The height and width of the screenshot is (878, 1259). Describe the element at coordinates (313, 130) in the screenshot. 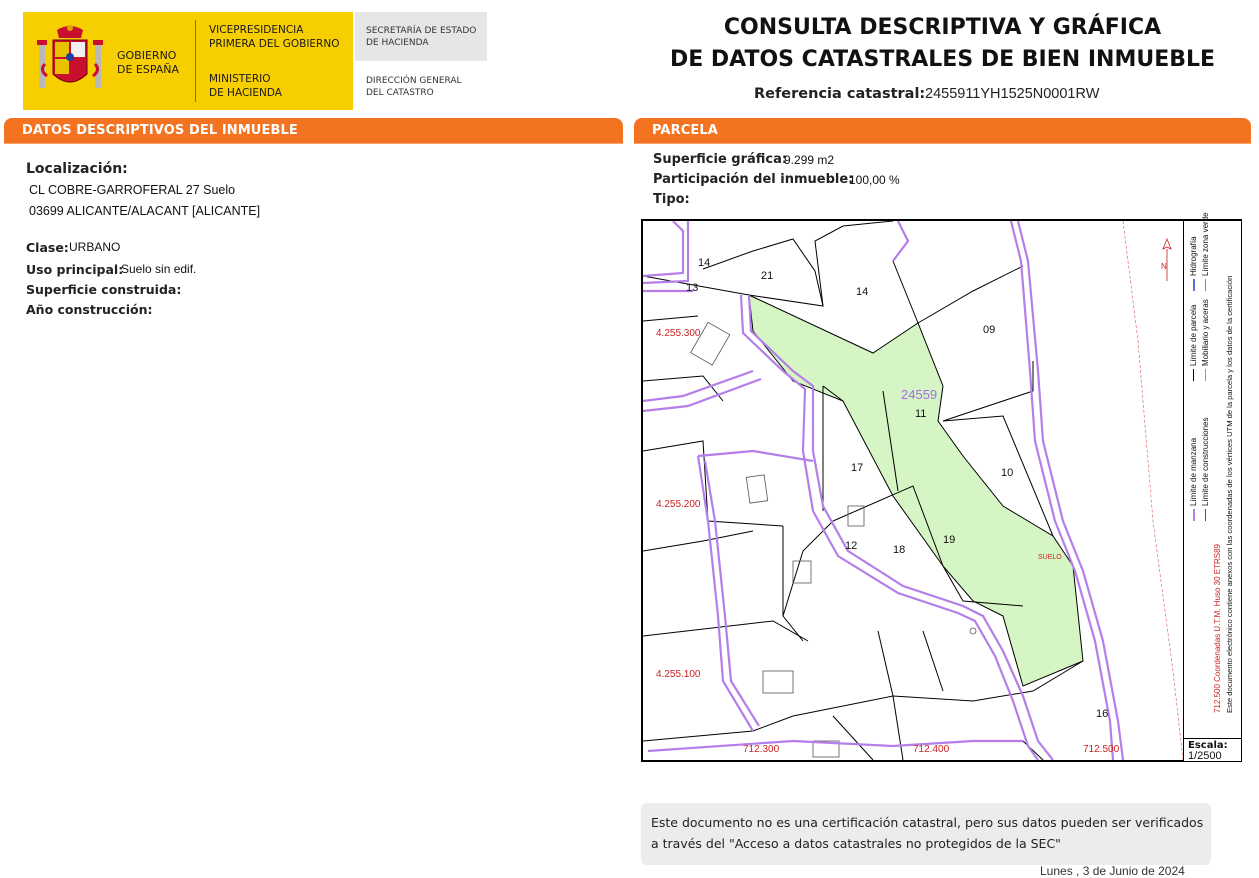

I see `descriptive-section-header: DATOS DESCRIPTIVOS DEL INMUEBLE` at that location.